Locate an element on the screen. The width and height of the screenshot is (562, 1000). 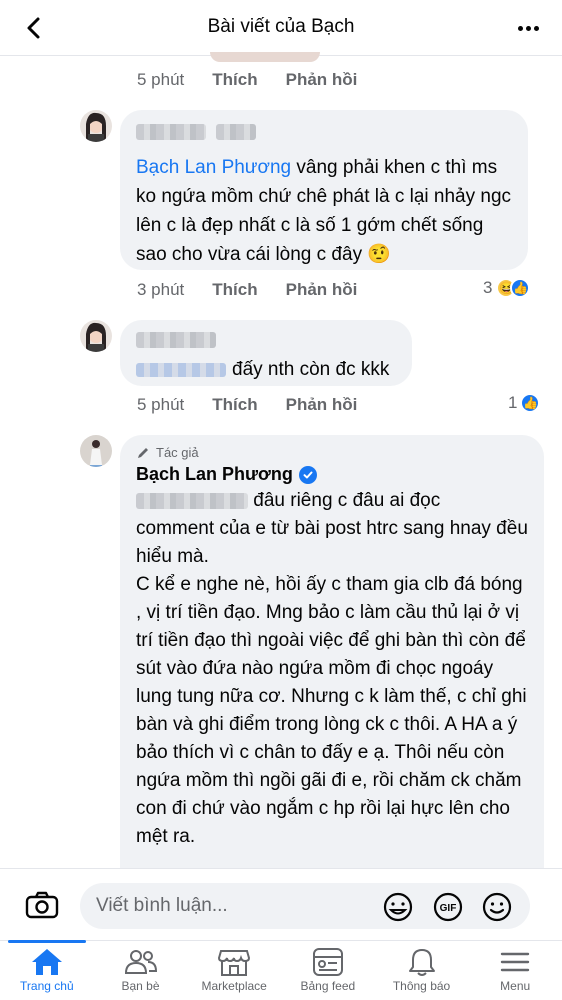
more-icon is located at coordinates (520, 28).